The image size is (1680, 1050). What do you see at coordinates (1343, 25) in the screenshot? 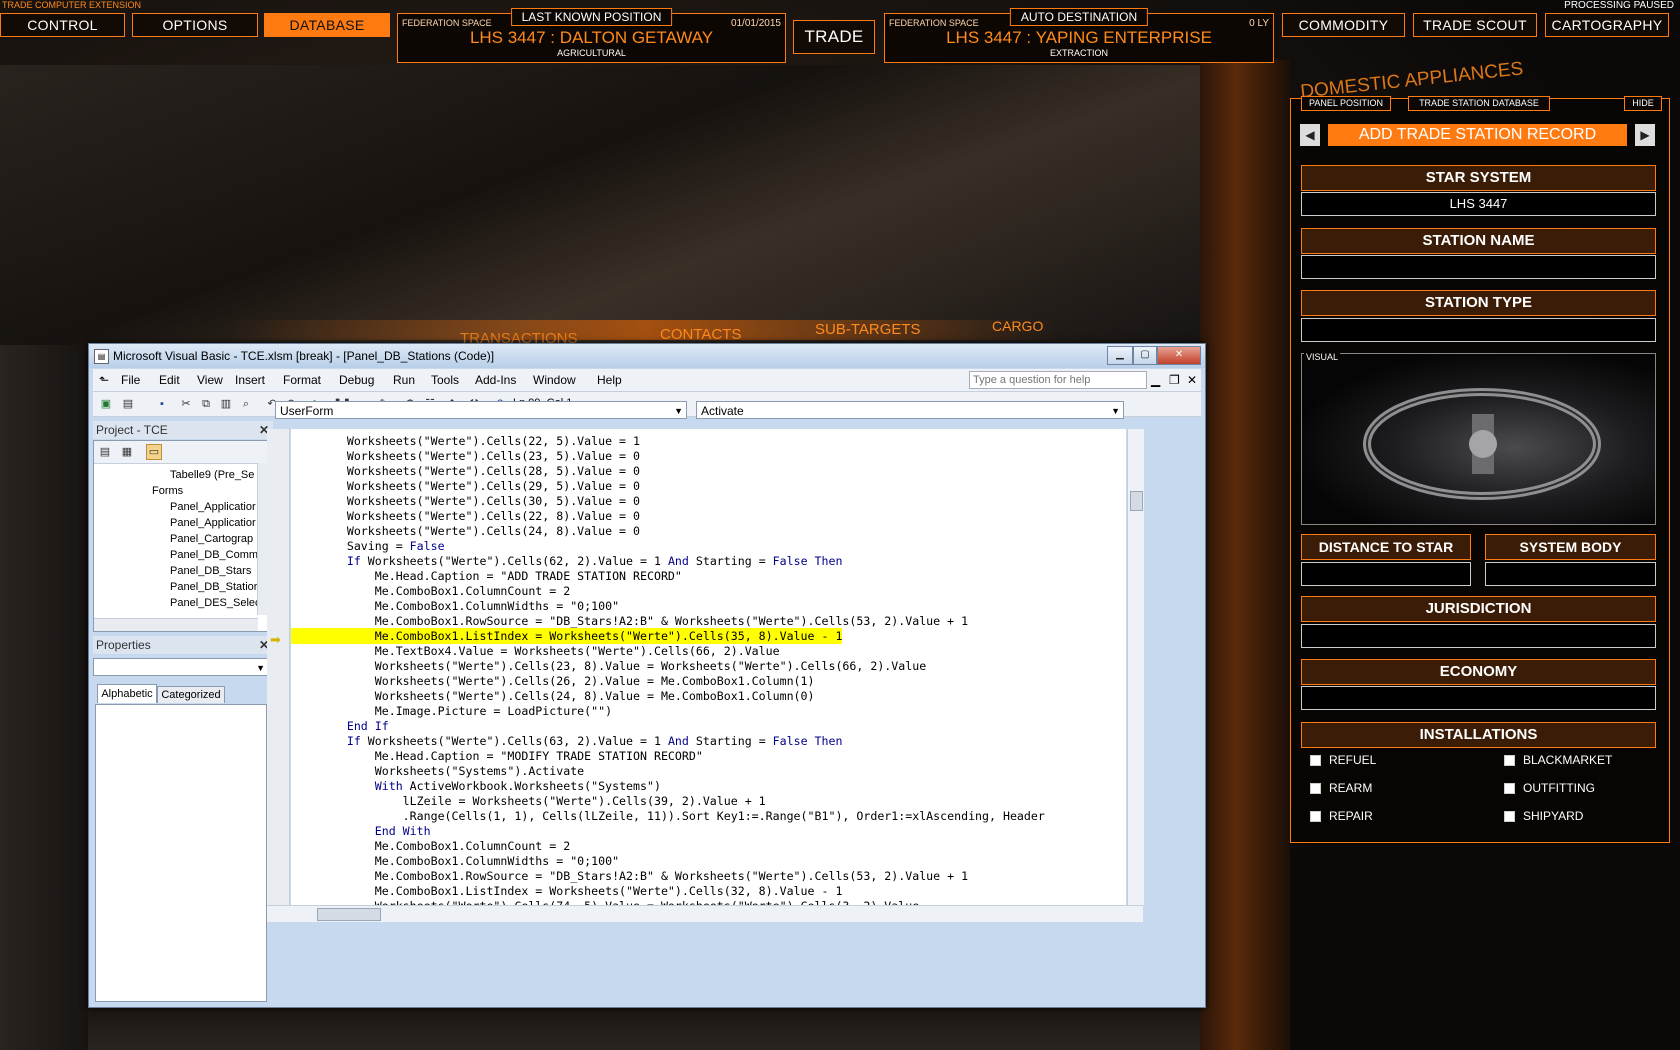
I see `nav-commodity: COMMODITY` at bounding box center [1343, 25].